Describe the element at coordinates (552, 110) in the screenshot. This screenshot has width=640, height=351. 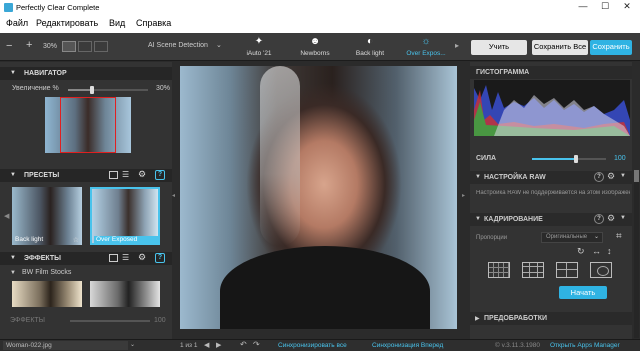
I see `histogram-svg` at that location.